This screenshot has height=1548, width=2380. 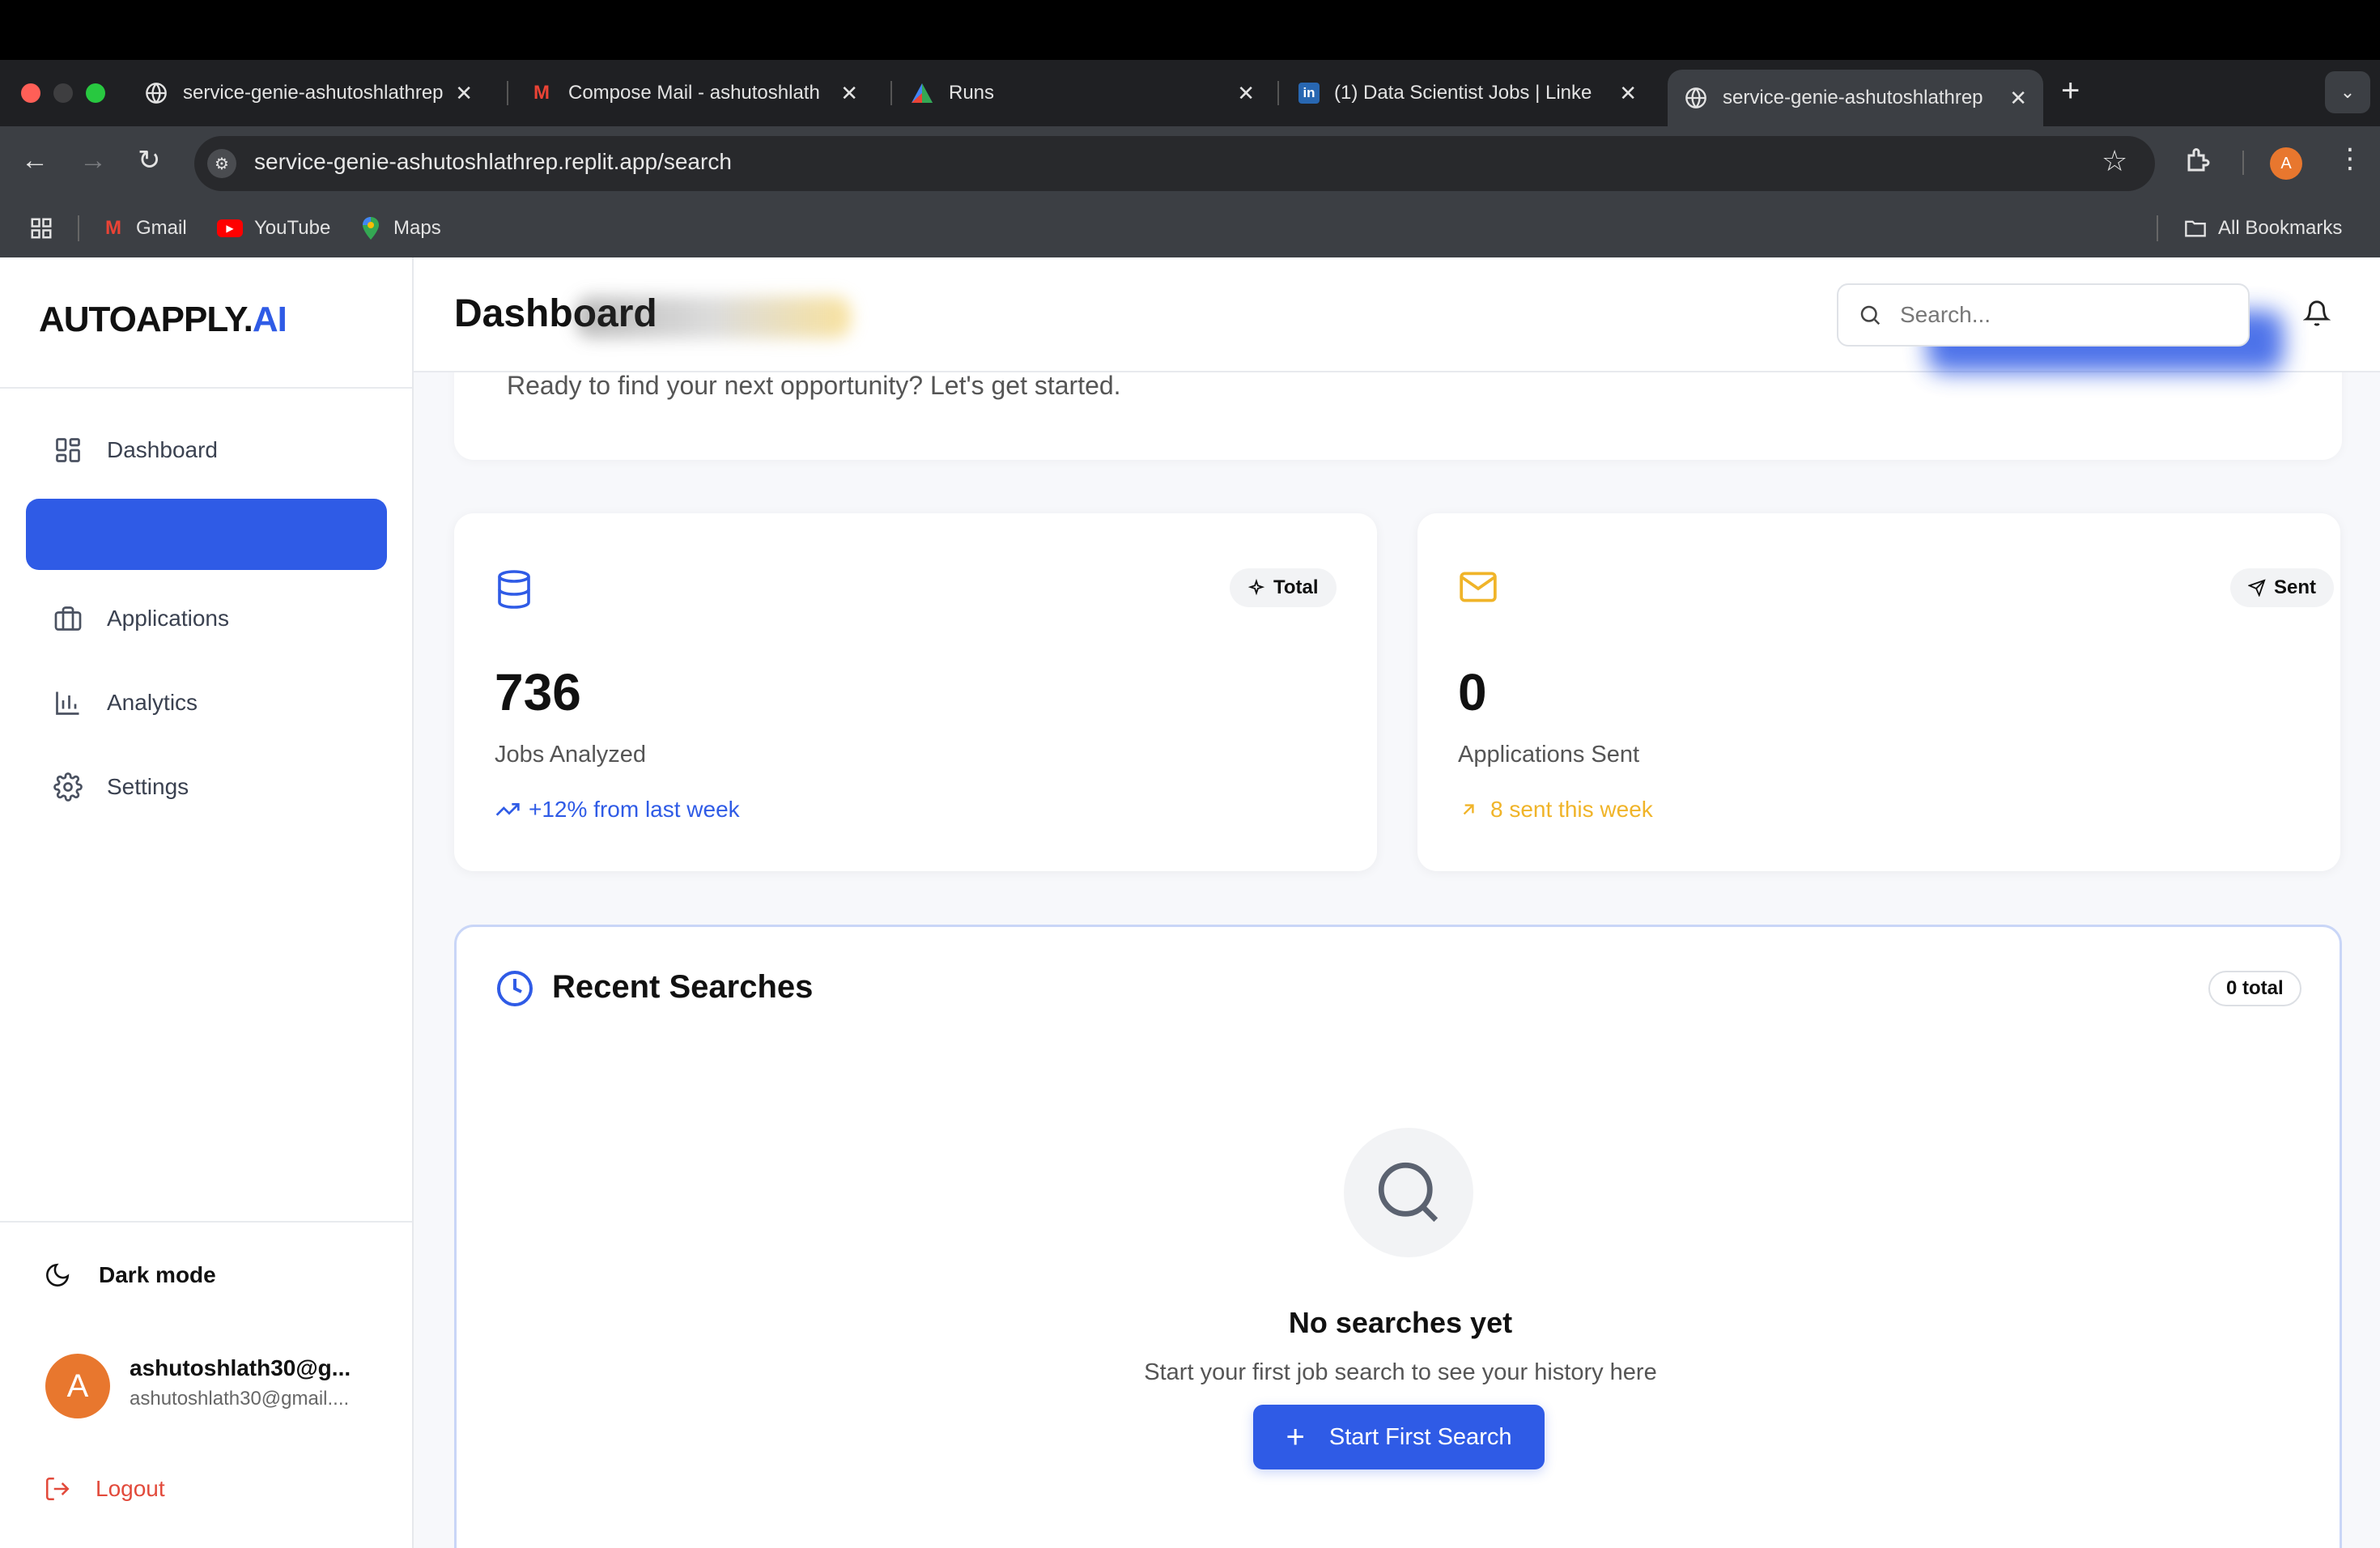 What do you see at coordinates (2286, 164) in the screenshot?
I see `browser-profile-avatar: A` at bounding box center [2286, 164].